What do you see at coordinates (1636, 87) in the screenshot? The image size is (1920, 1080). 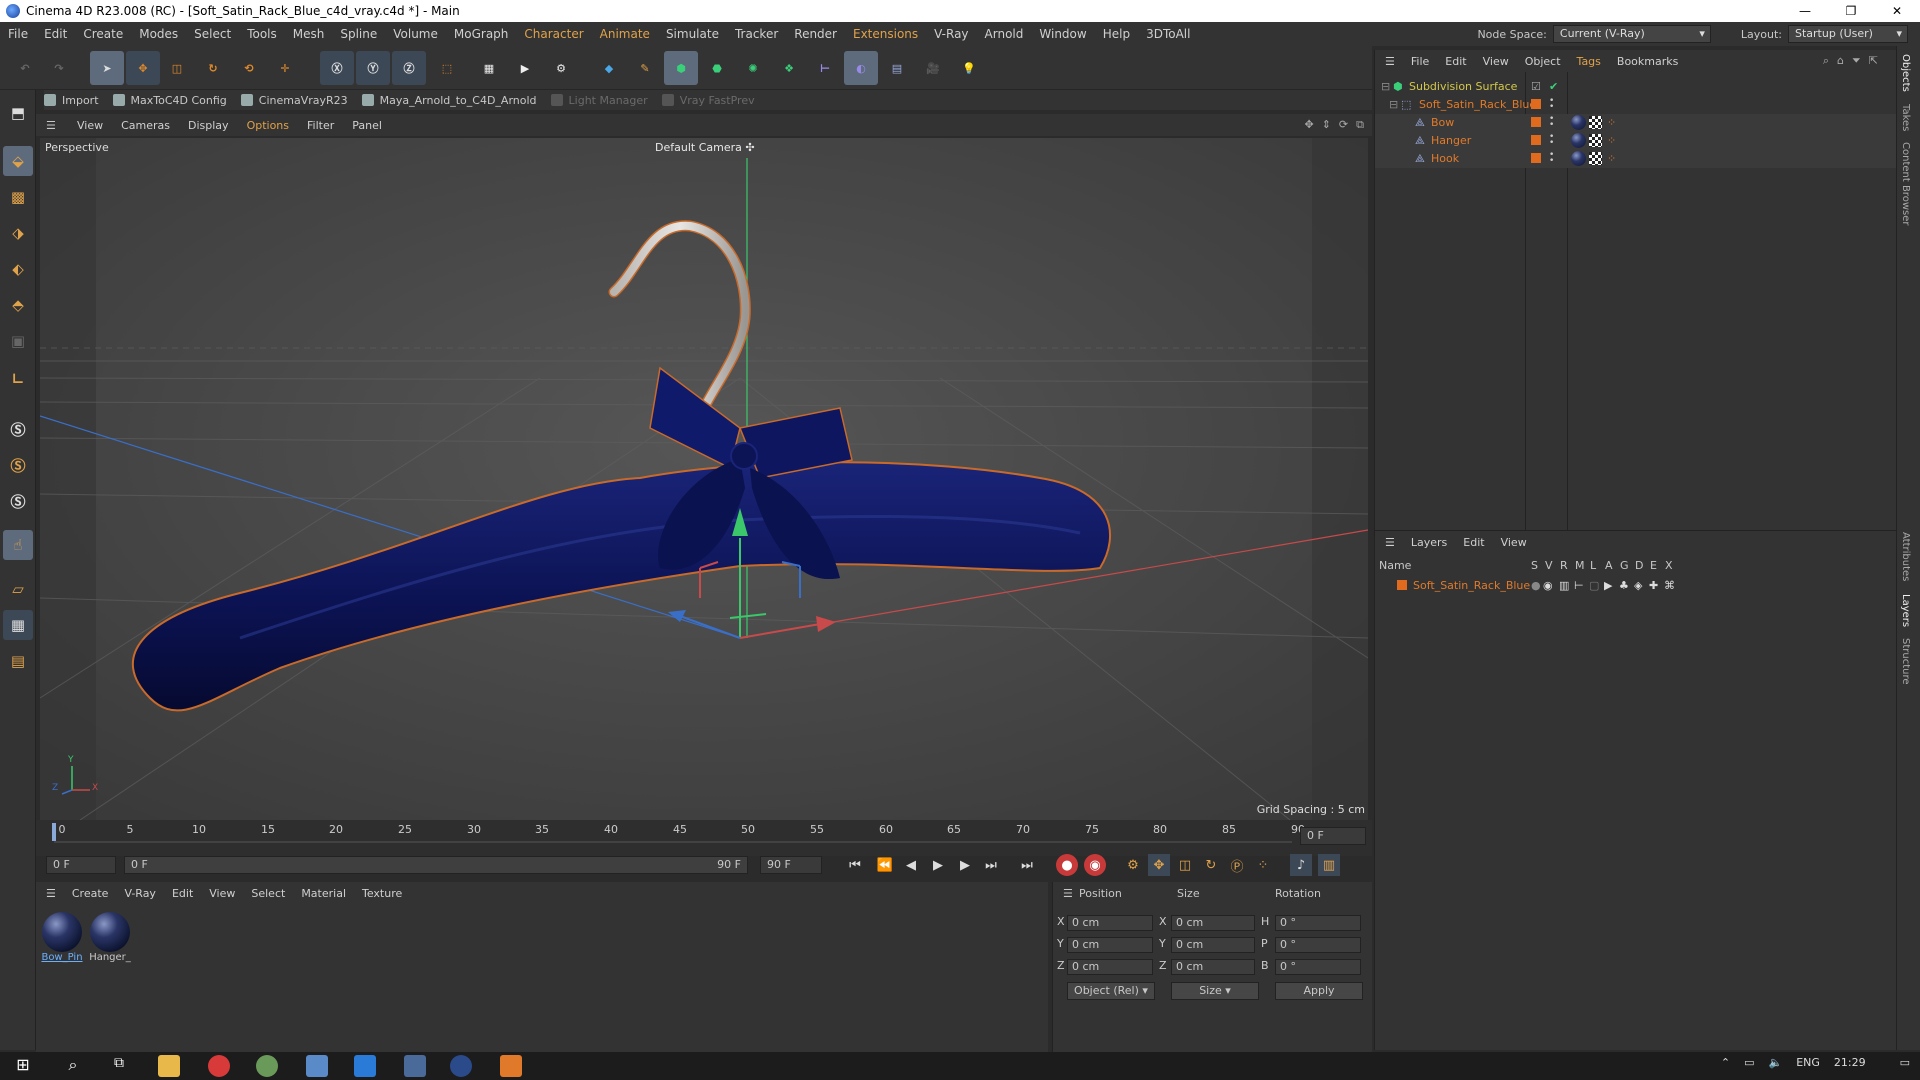 I see `object-row-subdivision-surface: ⊟ ⬢ Subdivision Surface ☑ ✔` at bounding box center [1636, 87].